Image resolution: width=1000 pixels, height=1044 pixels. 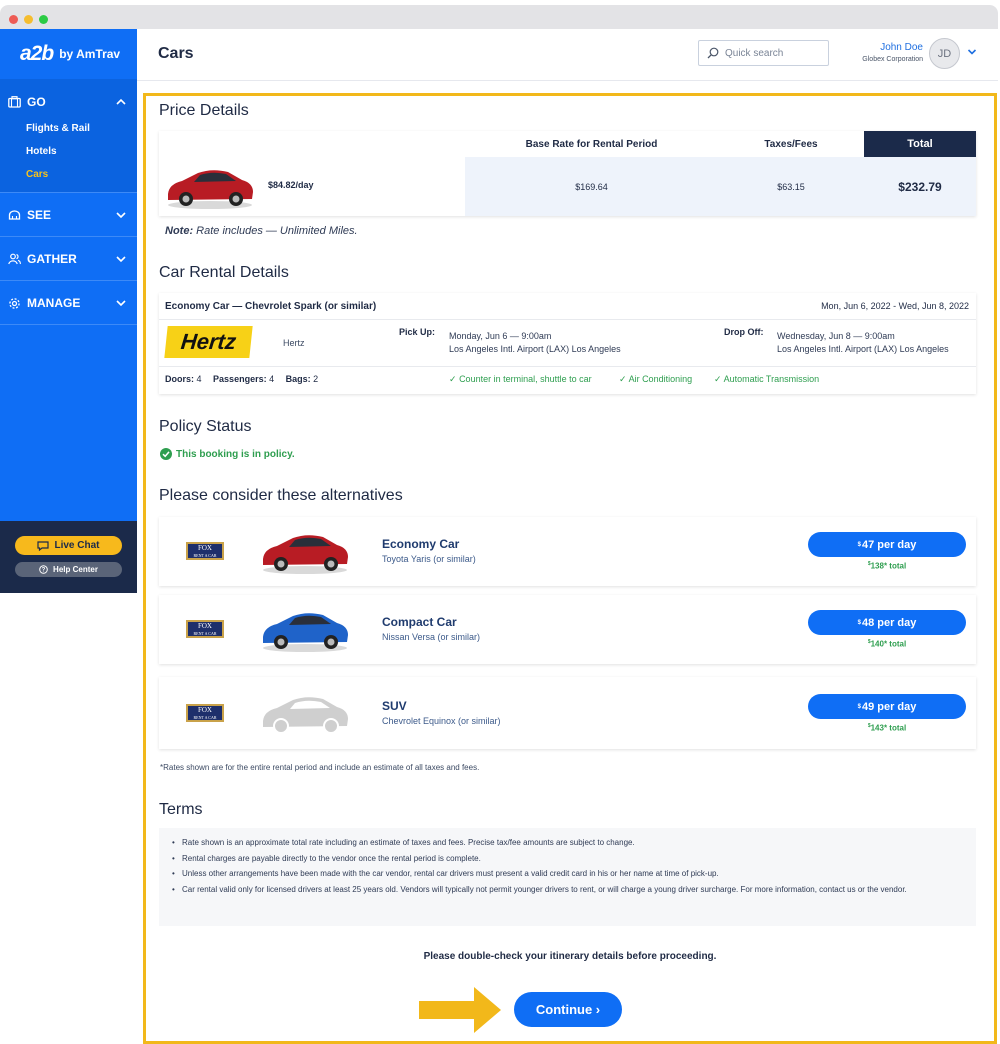 What do you see at coordinates (880, 47) in the screenshot?
I see `user-name: John Doe` at bounding box center [880, 47].